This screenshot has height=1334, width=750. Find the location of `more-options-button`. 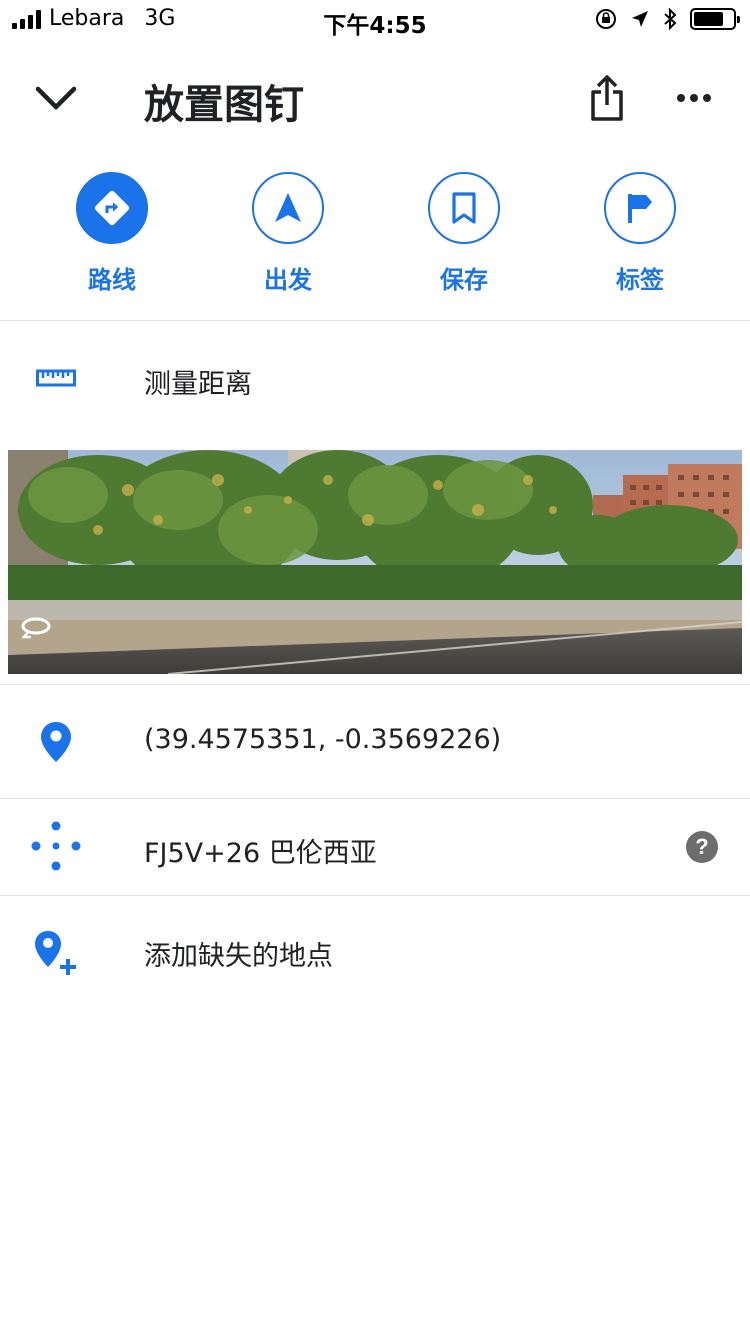

more-options-button is located at coordinates (694, 98).